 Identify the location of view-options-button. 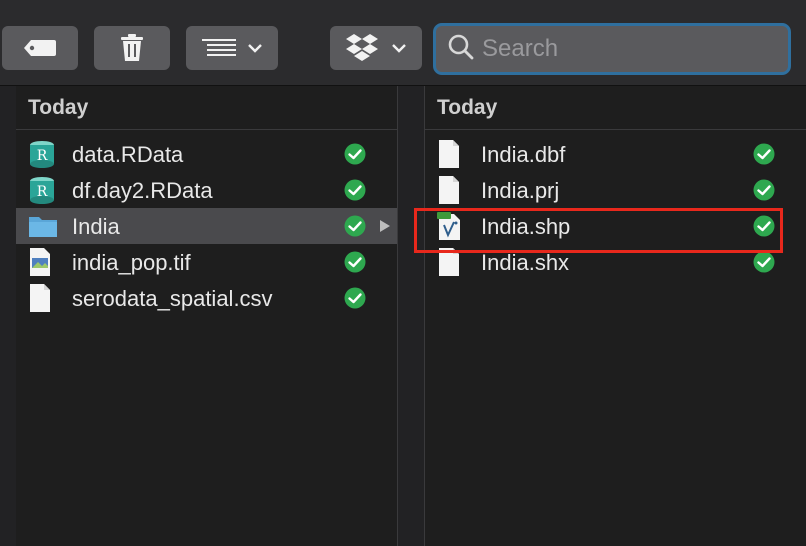
(232, 48).